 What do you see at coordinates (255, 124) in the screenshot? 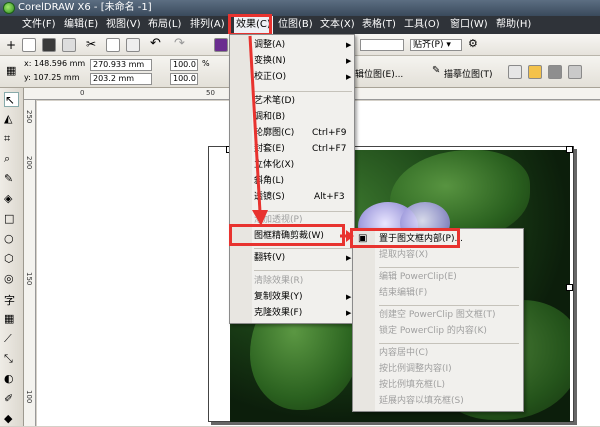
I see `arrow-shaft` at bounding box center [255, 124].